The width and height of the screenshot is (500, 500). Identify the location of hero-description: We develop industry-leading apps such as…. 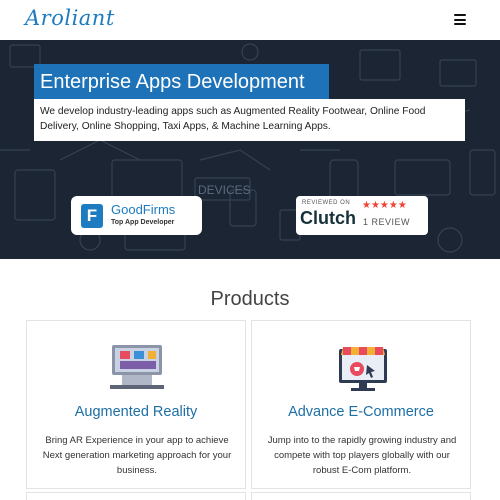
(249, 120).